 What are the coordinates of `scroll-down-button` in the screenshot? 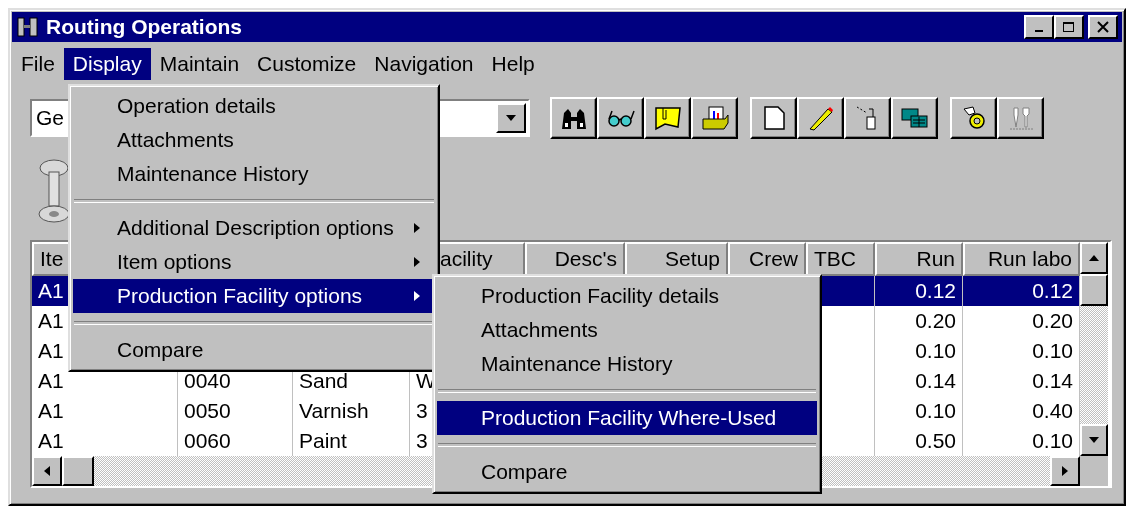 It's located at (1094, 440).